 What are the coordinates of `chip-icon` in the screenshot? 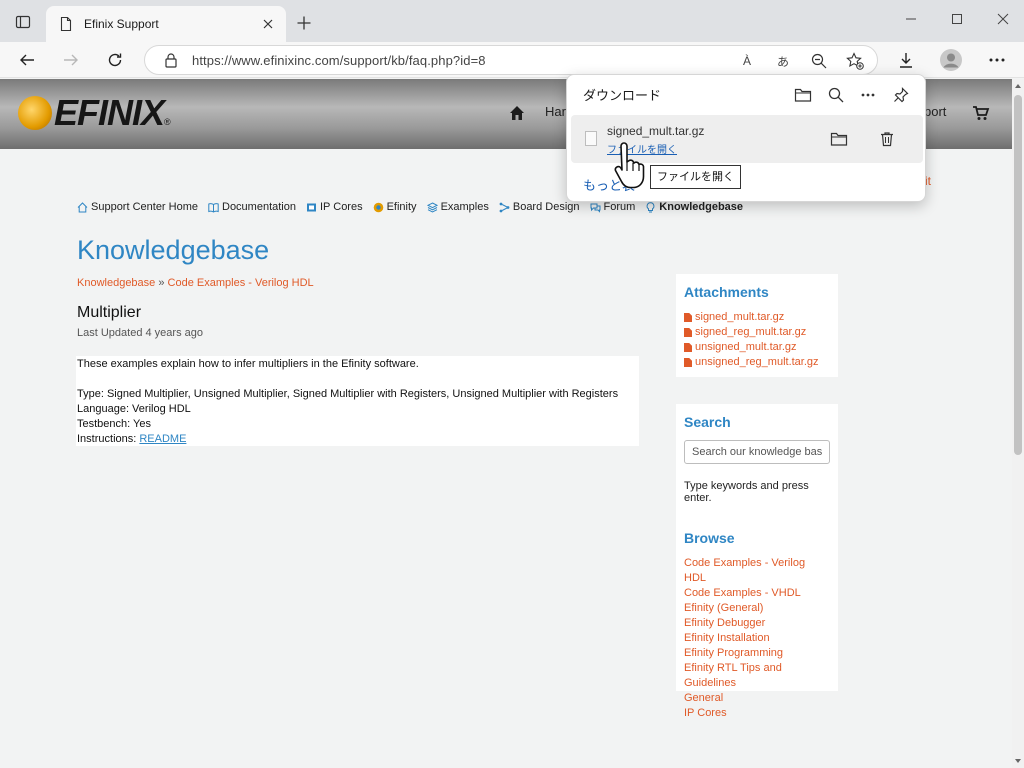 It's located at (311, 207).